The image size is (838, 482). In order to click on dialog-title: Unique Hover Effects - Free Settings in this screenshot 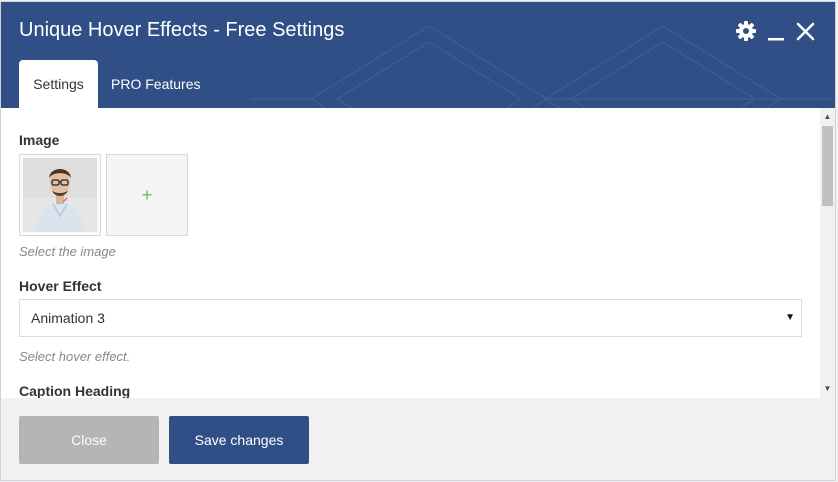, I will do `click(182, 30)`.